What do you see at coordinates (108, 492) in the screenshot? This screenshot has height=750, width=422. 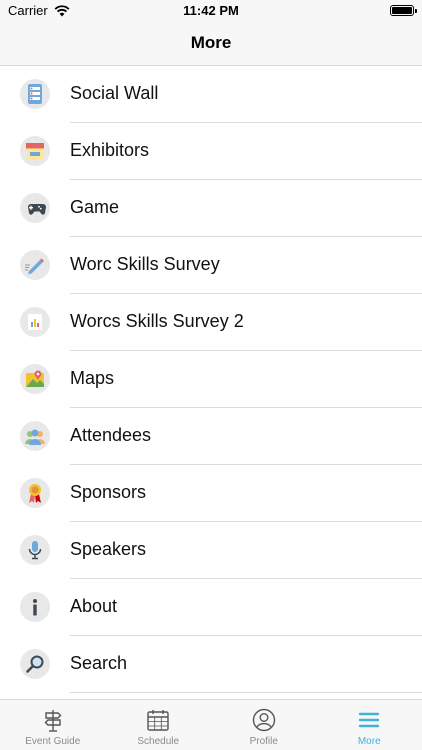 I see `menu-item-label: Sponsors` at bounding box center [108, 492].